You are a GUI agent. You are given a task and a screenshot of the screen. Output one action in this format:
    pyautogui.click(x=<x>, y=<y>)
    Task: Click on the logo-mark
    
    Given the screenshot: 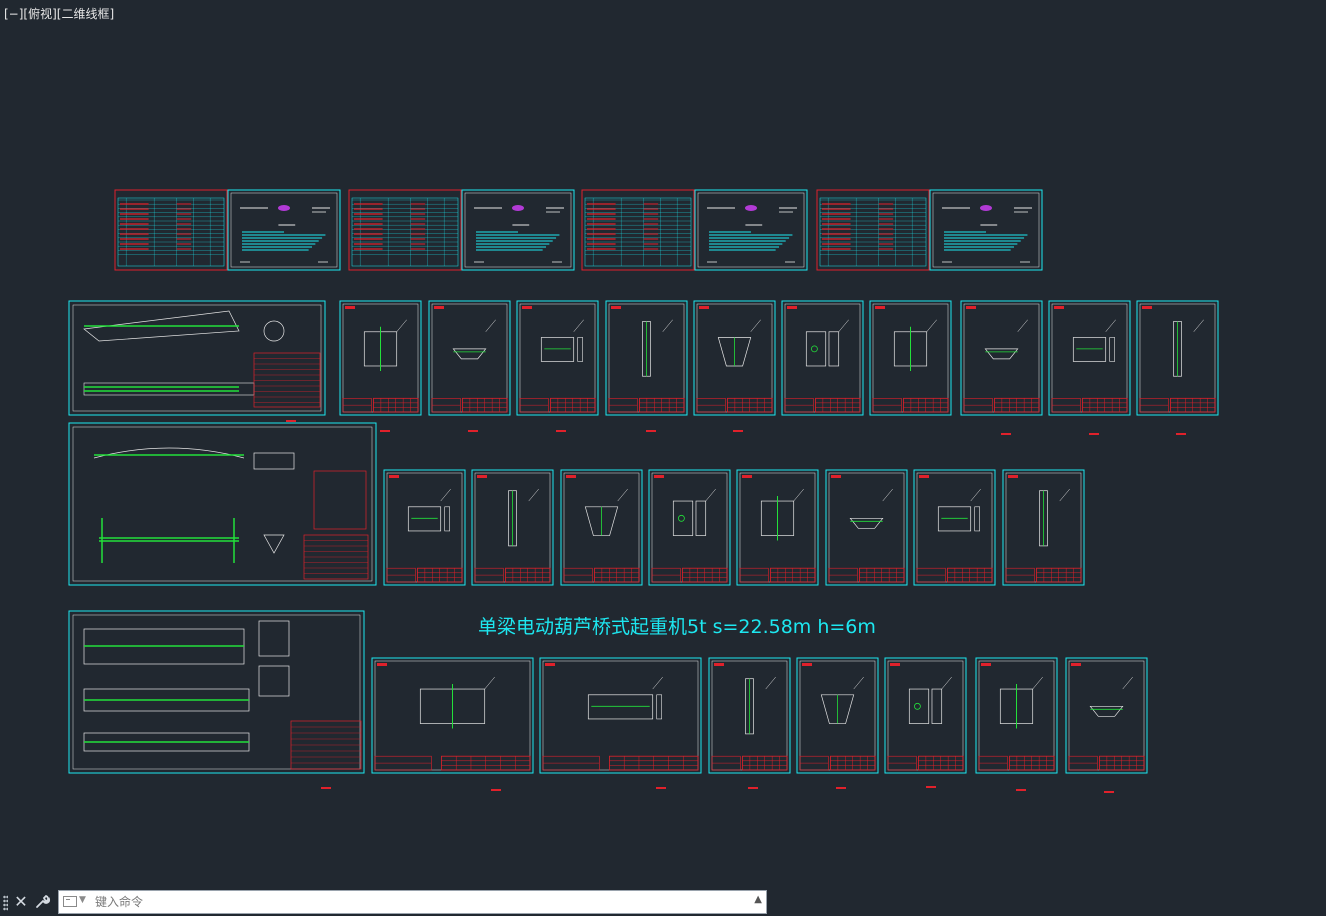 What is the action you would take?
    pyautogui.click(x=986, y=208)
    